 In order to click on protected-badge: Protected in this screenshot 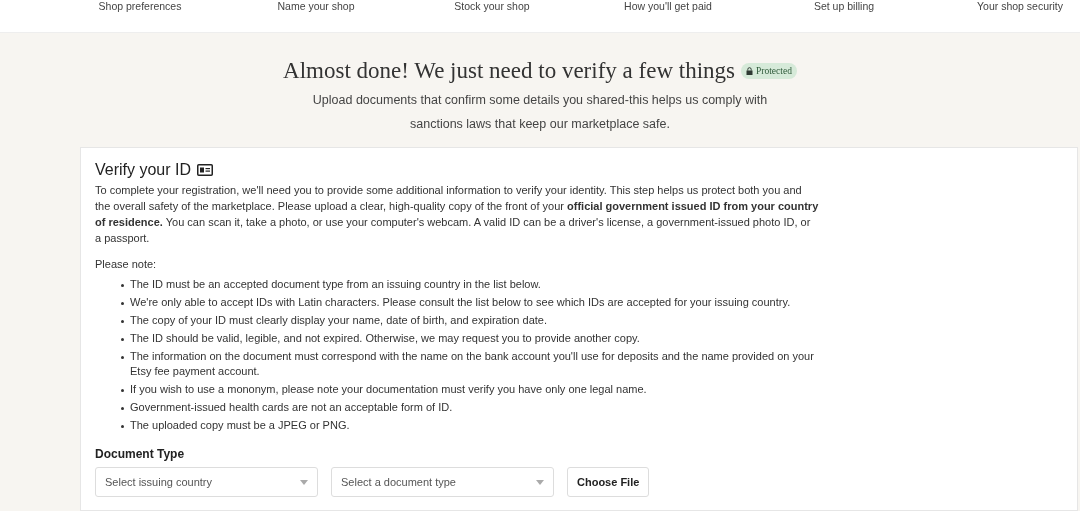, I will do `click(769, 71)`.